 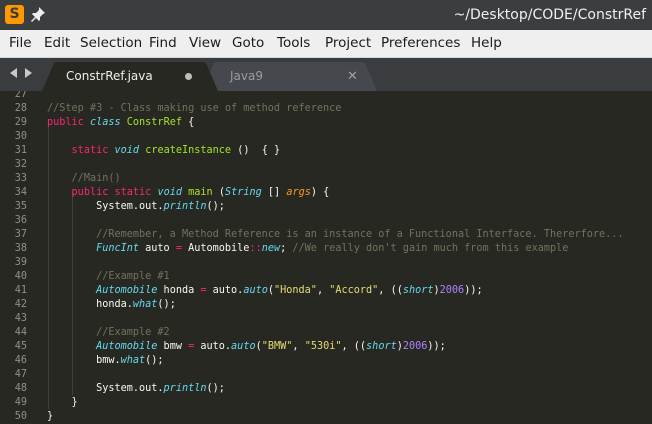 What do you see at coordinates (255, 290) in the screenshot?
I see `code-token: auto` at bounding box center [255, 290].